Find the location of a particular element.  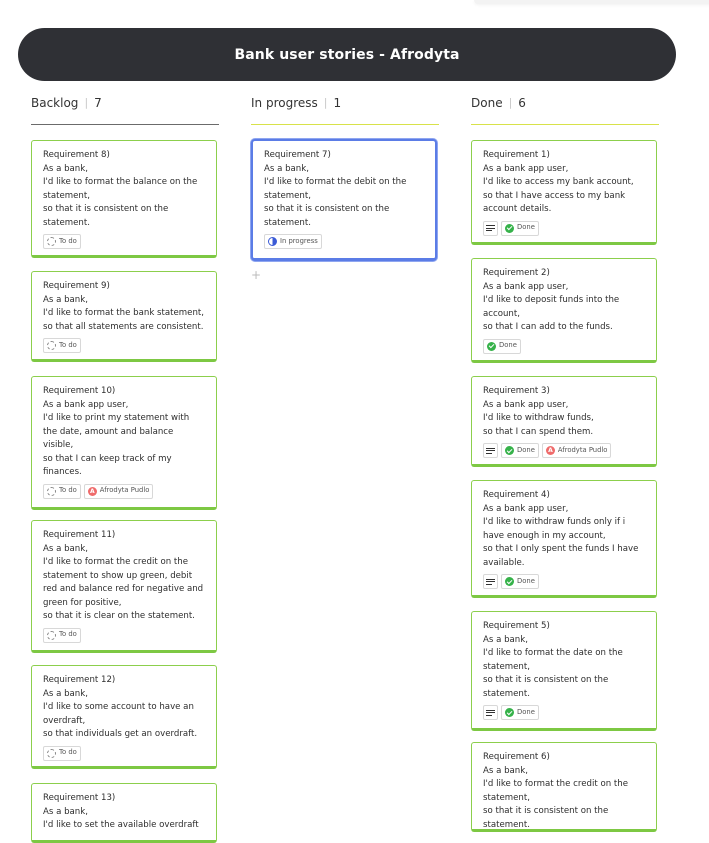

top-toolbar-edge is located at coordinates (591, 2).